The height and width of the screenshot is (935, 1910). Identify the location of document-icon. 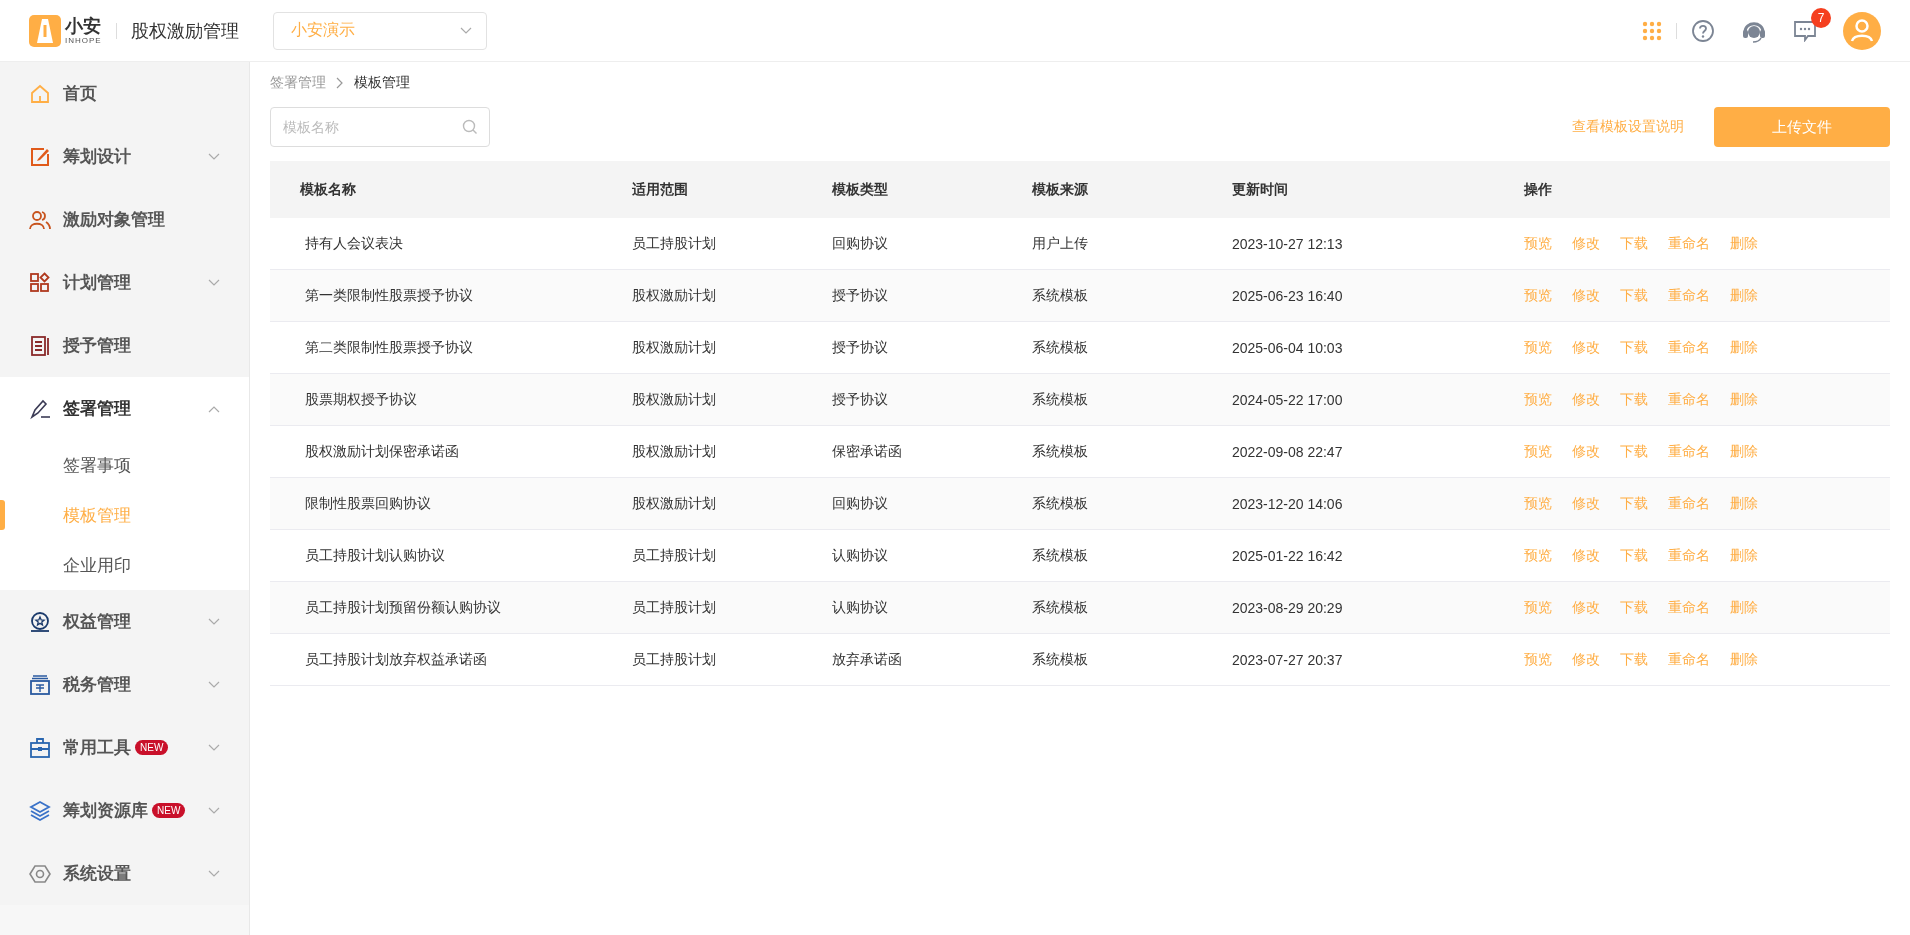
(40, 345).